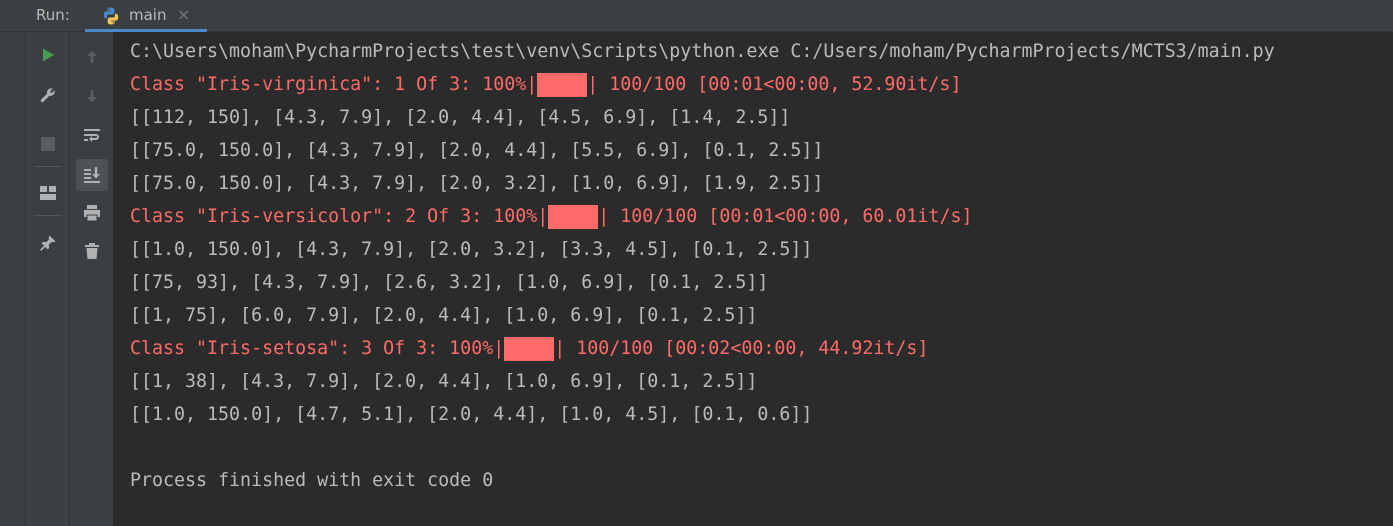  I want to click on stop-button, so click(48, 144).